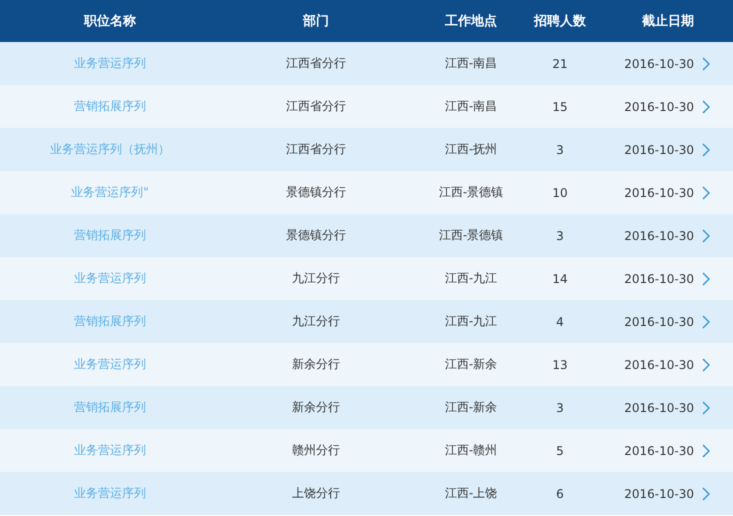 The image size is (733, 516). I want to click on openings-cell: 21, so click(560, 63).